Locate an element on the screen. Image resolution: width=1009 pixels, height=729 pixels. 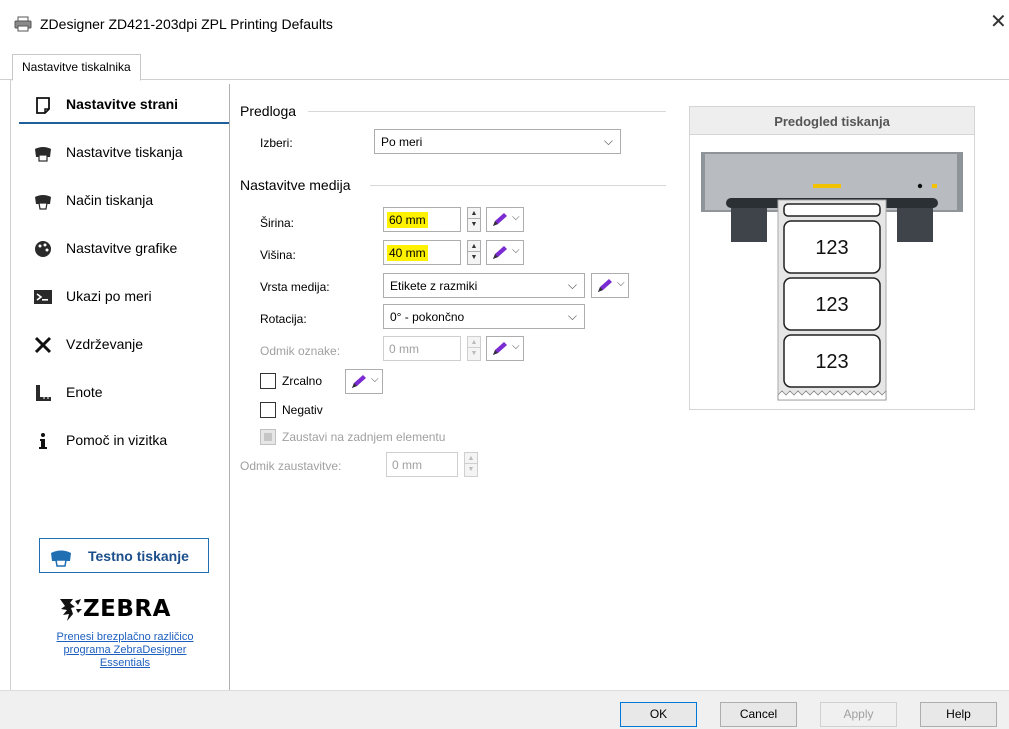
width-spinner: ▲ ▼ is located at coordinates (474, 219).